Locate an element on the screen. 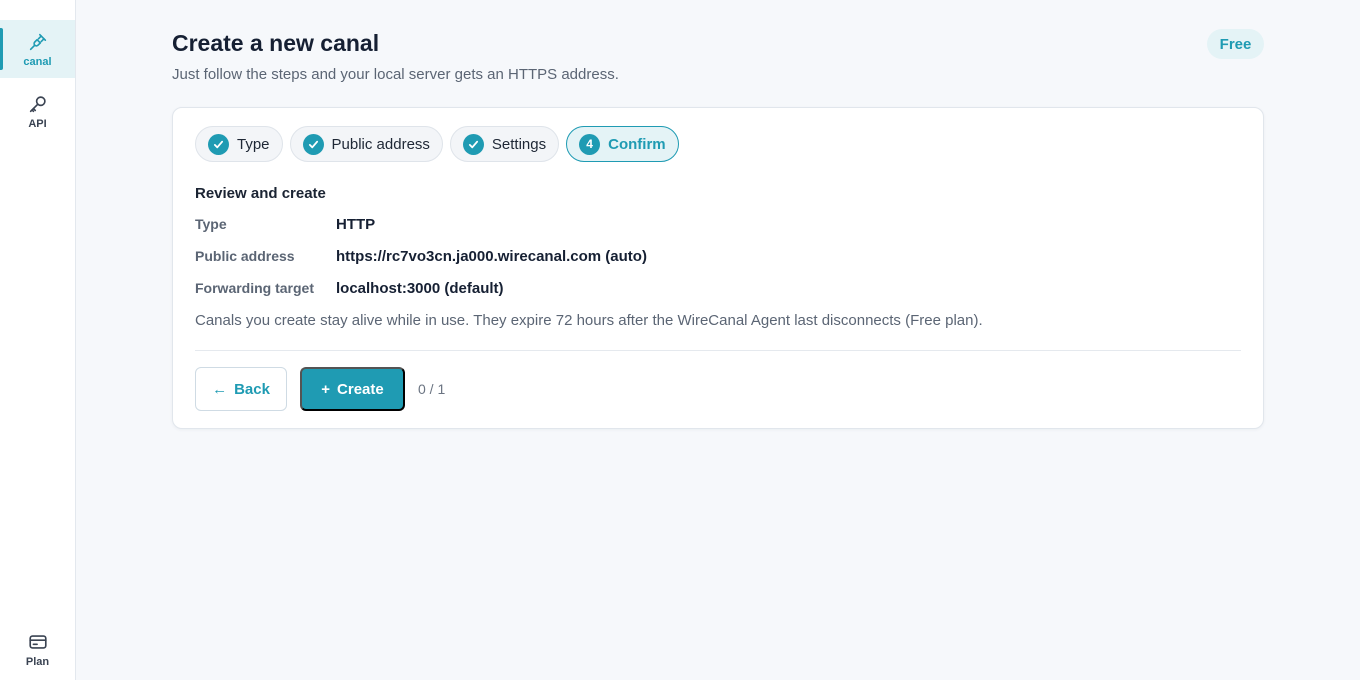 This screenshot has width=1360, height=680. review-key: Public address is located at coordinates (245, 256).